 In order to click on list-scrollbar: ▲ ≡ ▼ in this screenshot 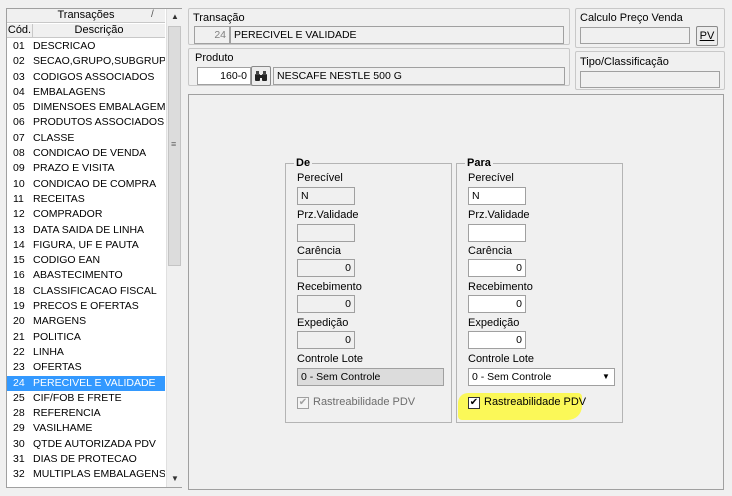, I will do `click(174, 248)`.